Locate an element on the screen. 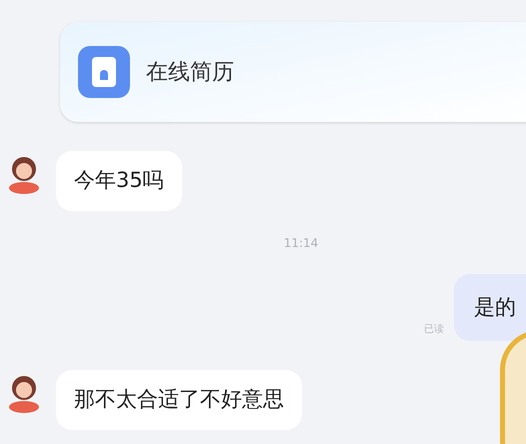 The height and width of the screenshot is (444, 526). message-bubble: 是的 is located at coordinates (490, 307).